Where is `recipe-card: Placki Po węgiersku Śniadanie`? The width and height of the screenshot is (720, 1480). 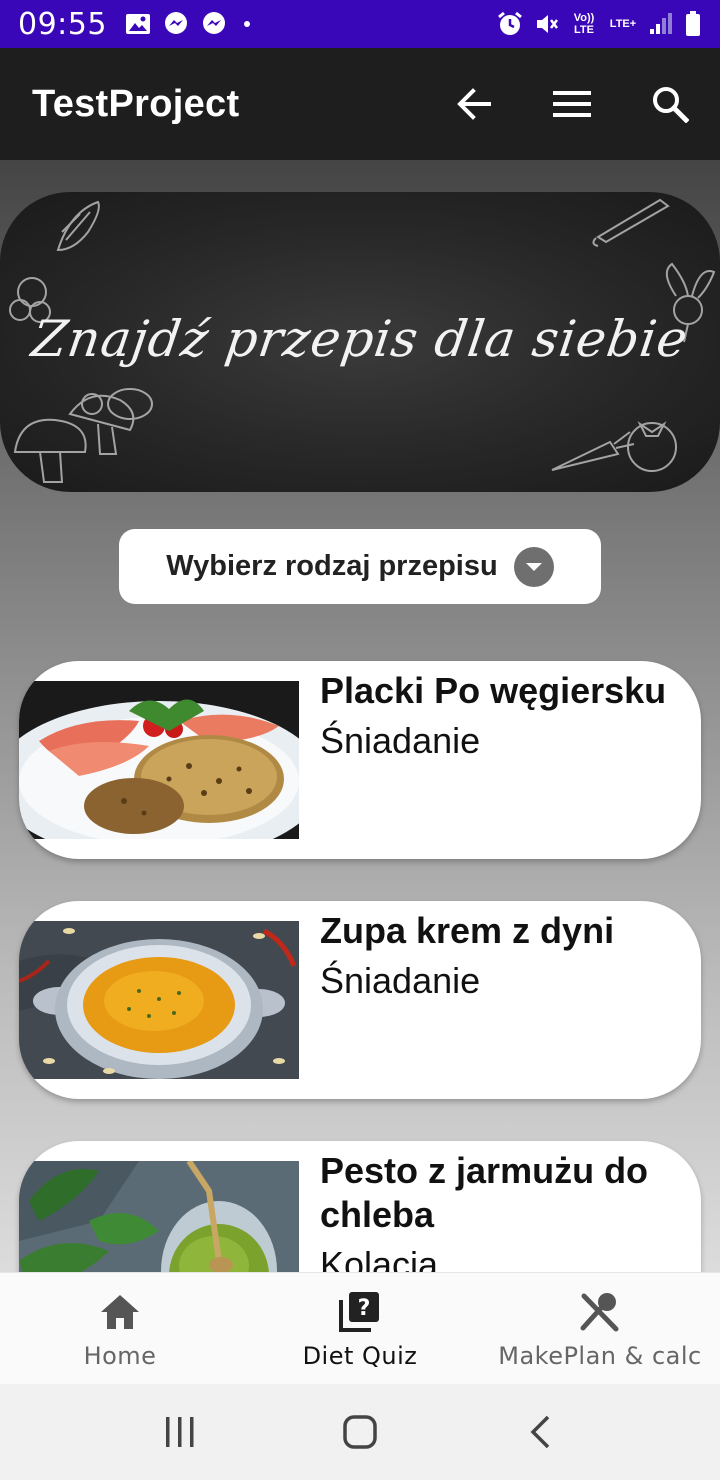 recipe-card: Placki Po węgiersku Śniadanie is located at coordinates (360, 760).